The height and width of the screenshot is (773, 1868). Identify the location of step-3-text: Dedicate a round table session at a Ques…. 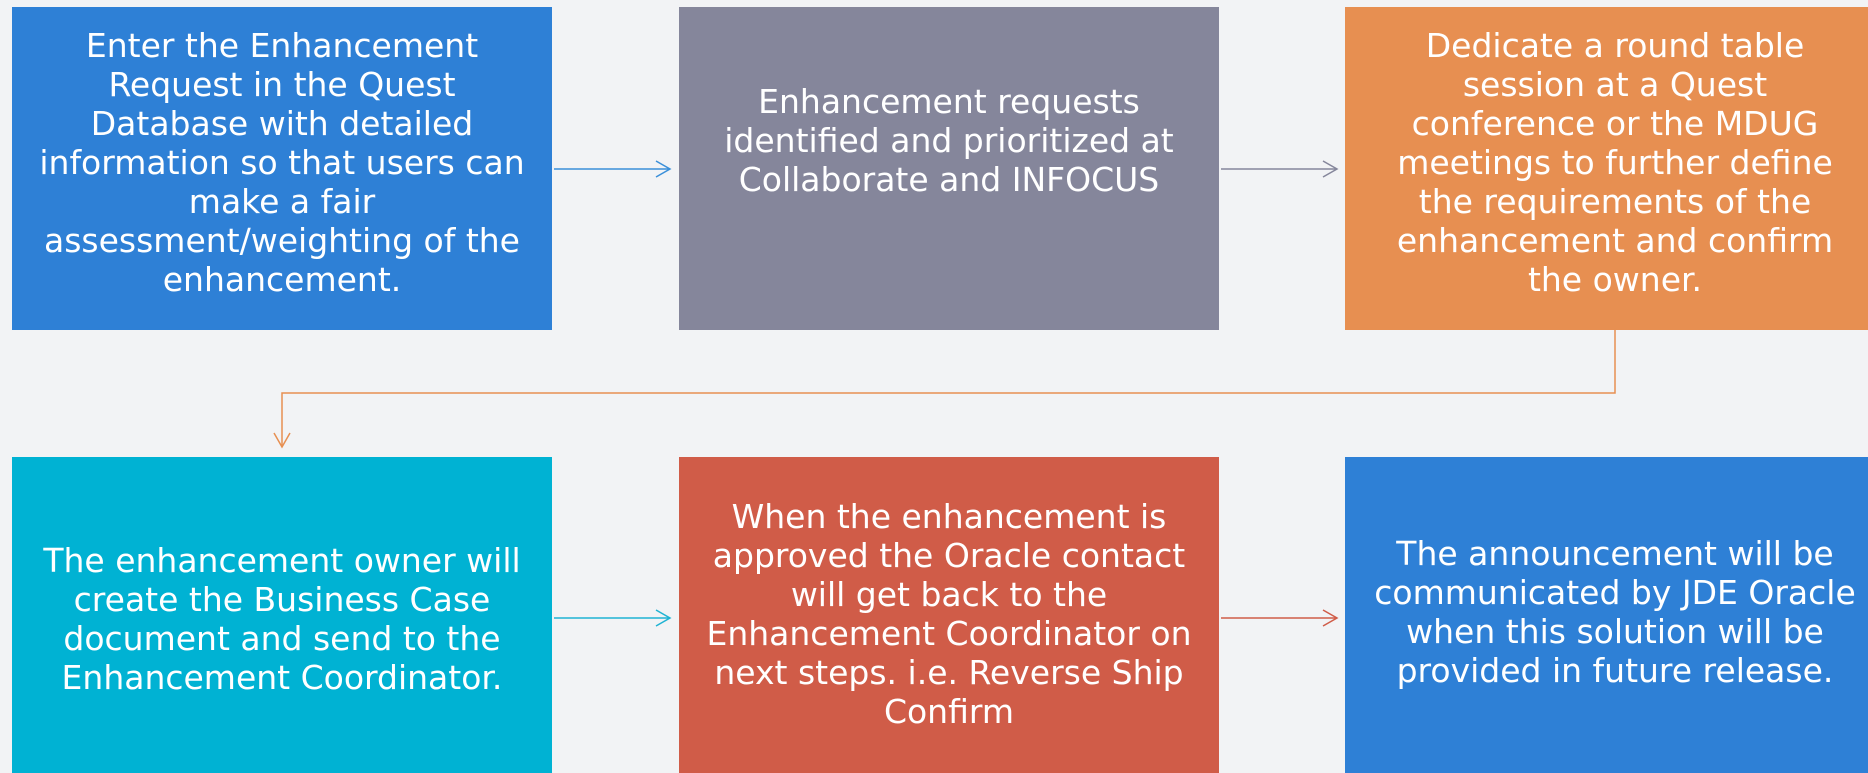
(1615, 162).